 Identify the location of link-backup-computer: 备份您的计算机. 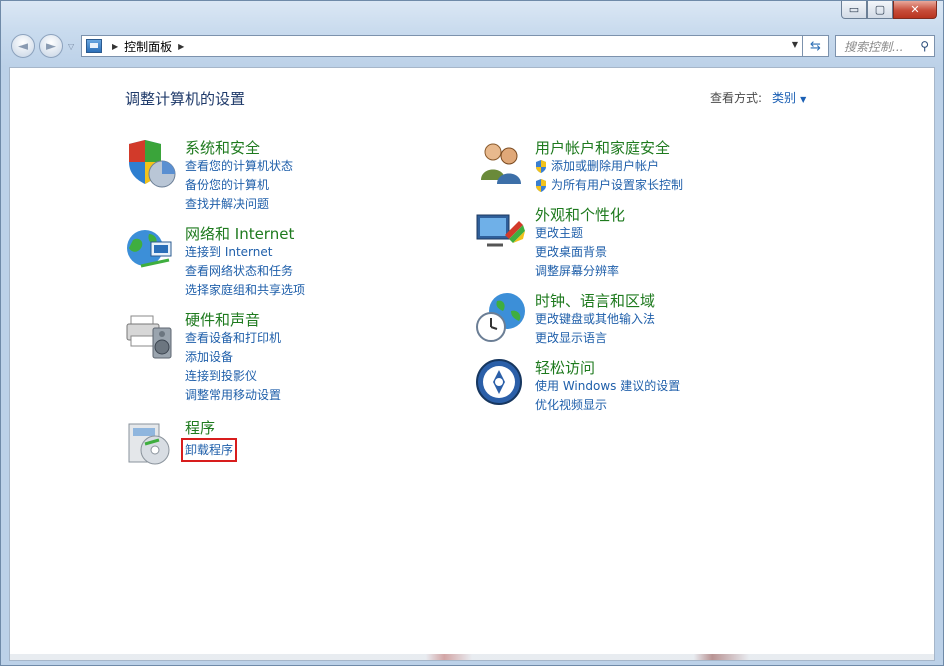
(227, 185).